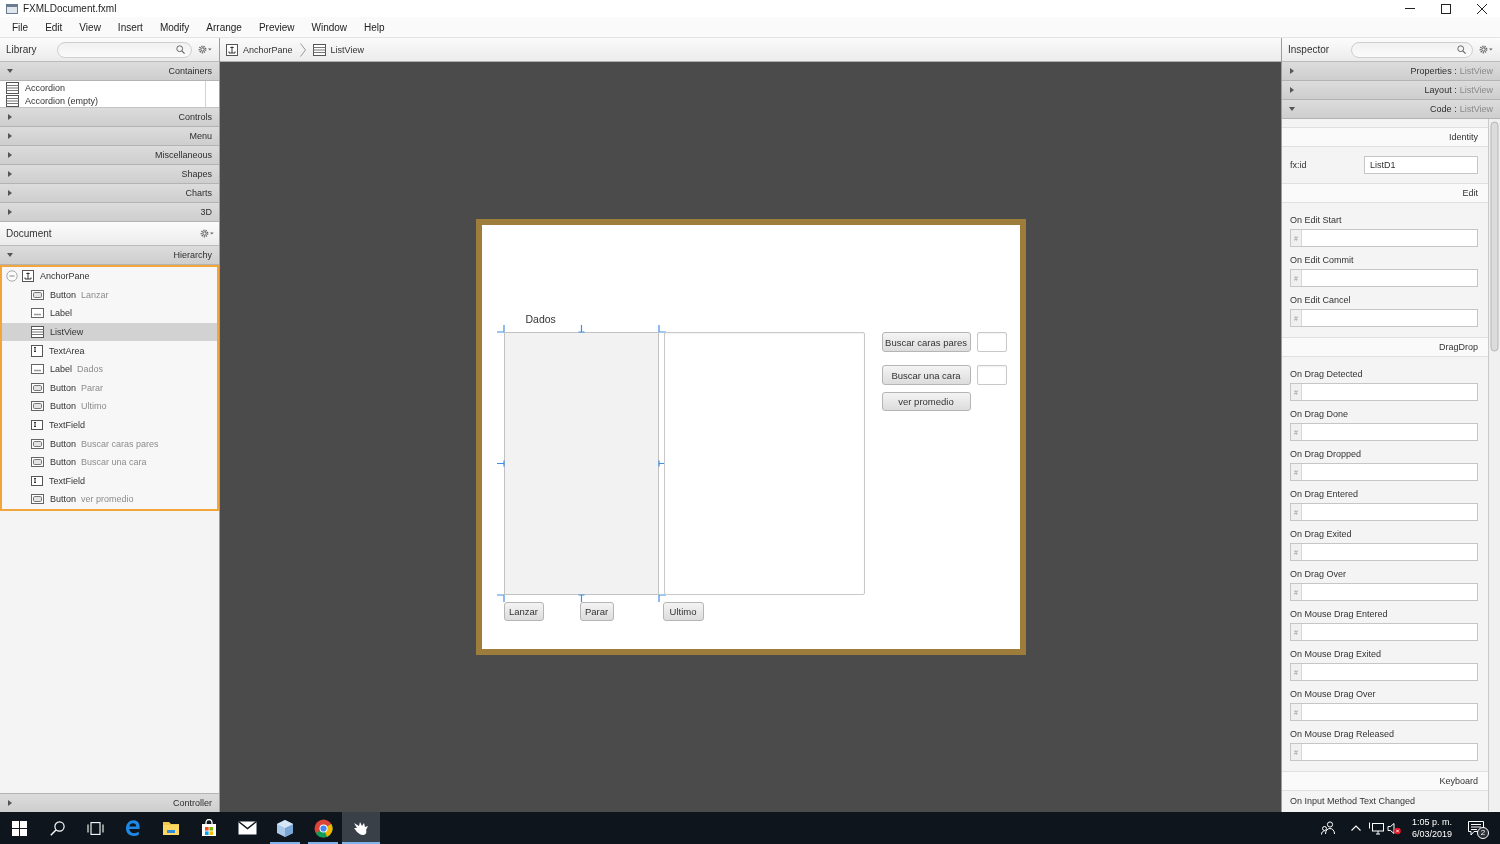  I want to click on envelope-icon, so click(247, 828).